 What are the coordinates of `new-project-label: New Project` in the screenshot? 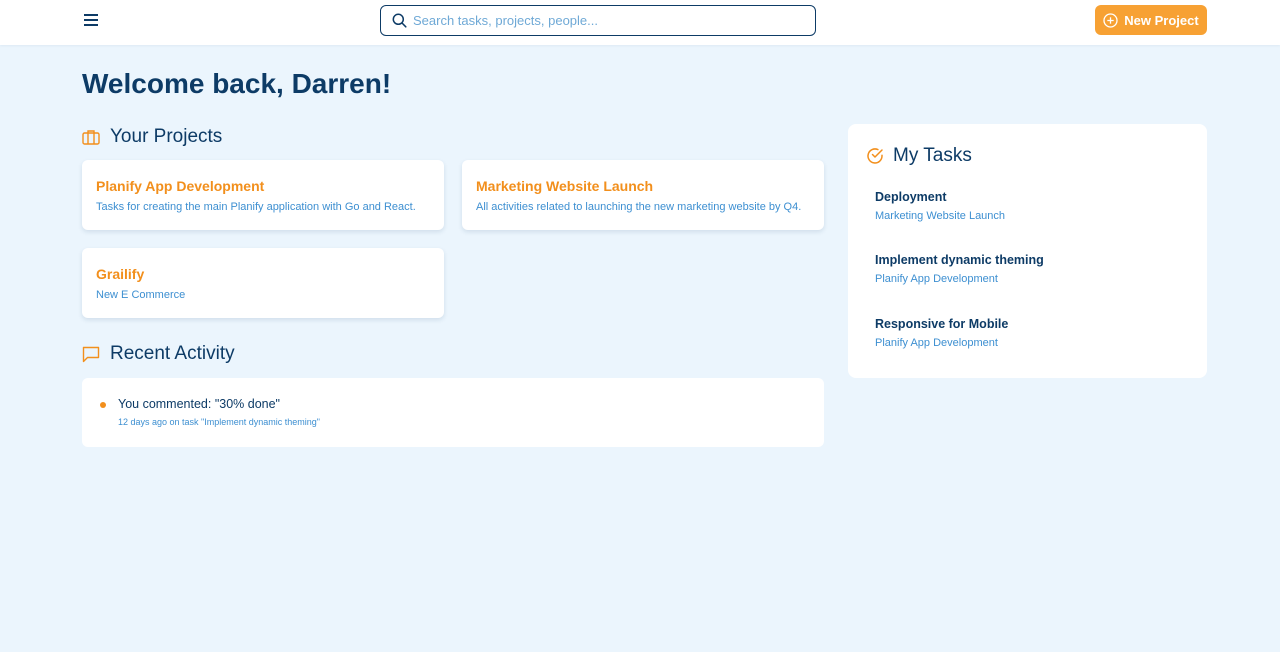 It's located at (1161, 20).